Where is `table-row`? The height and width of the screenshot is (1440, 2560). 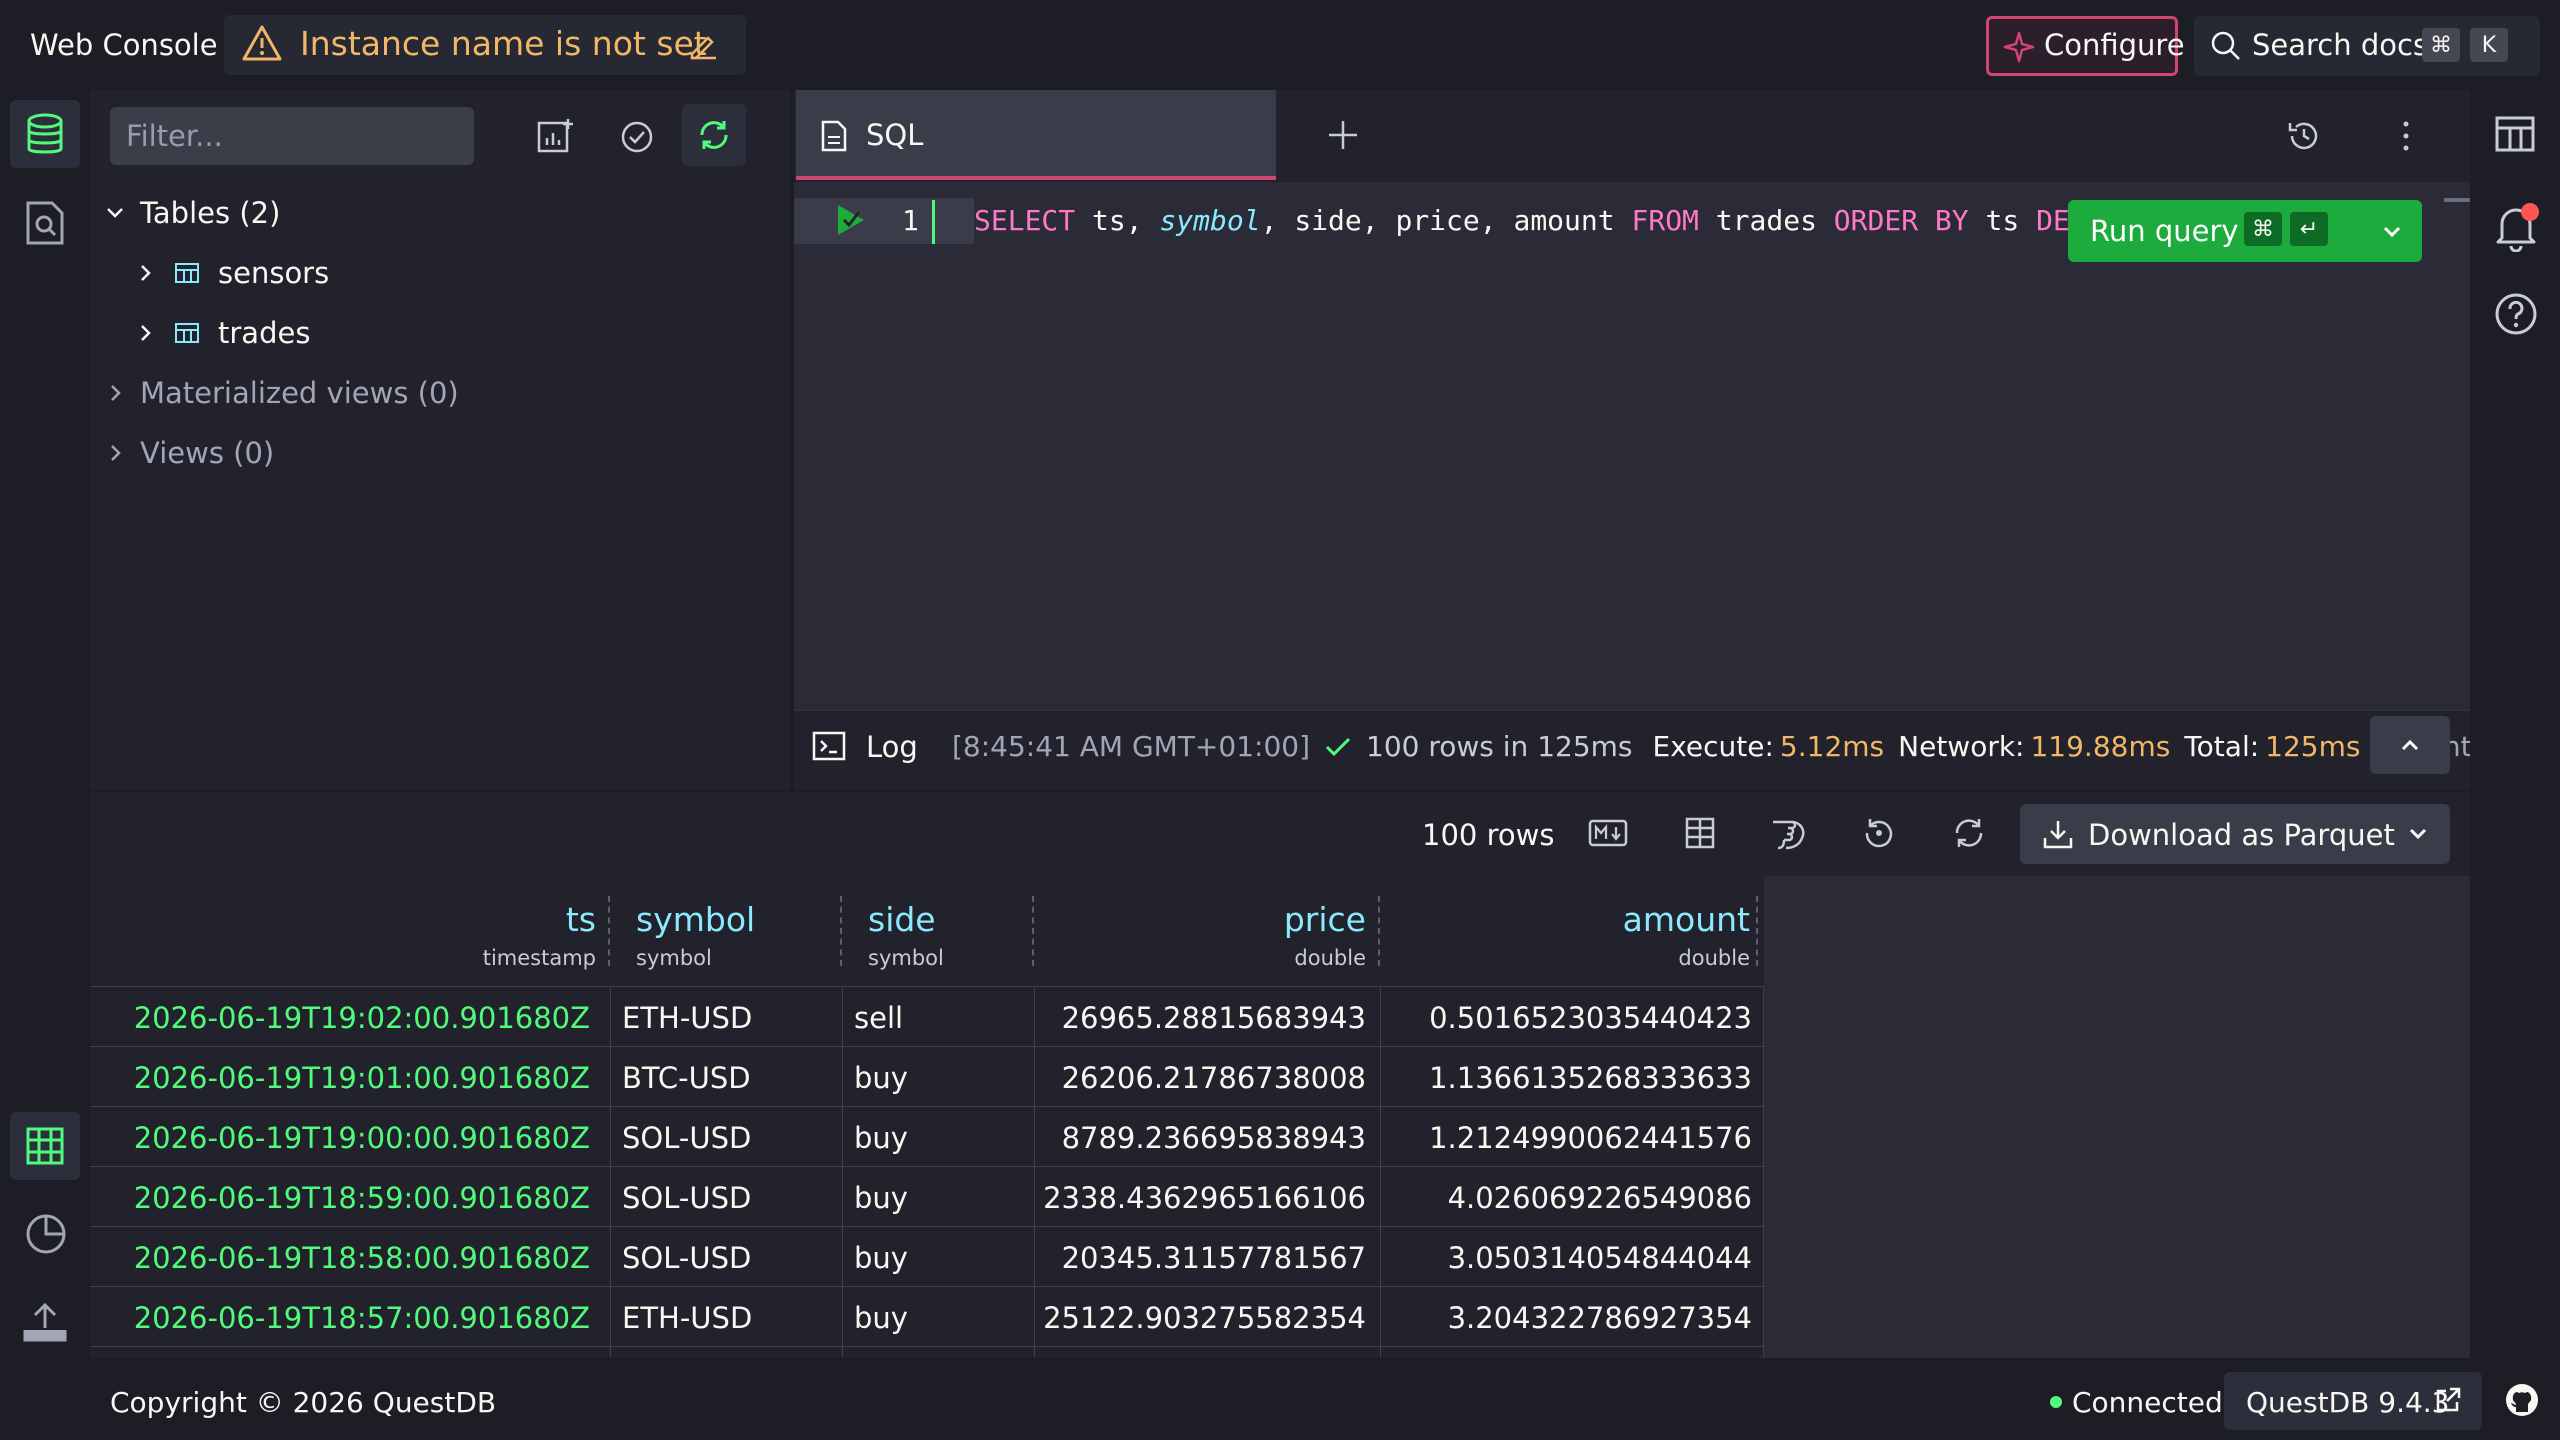 table-row is located at coordinates (927, 1352).